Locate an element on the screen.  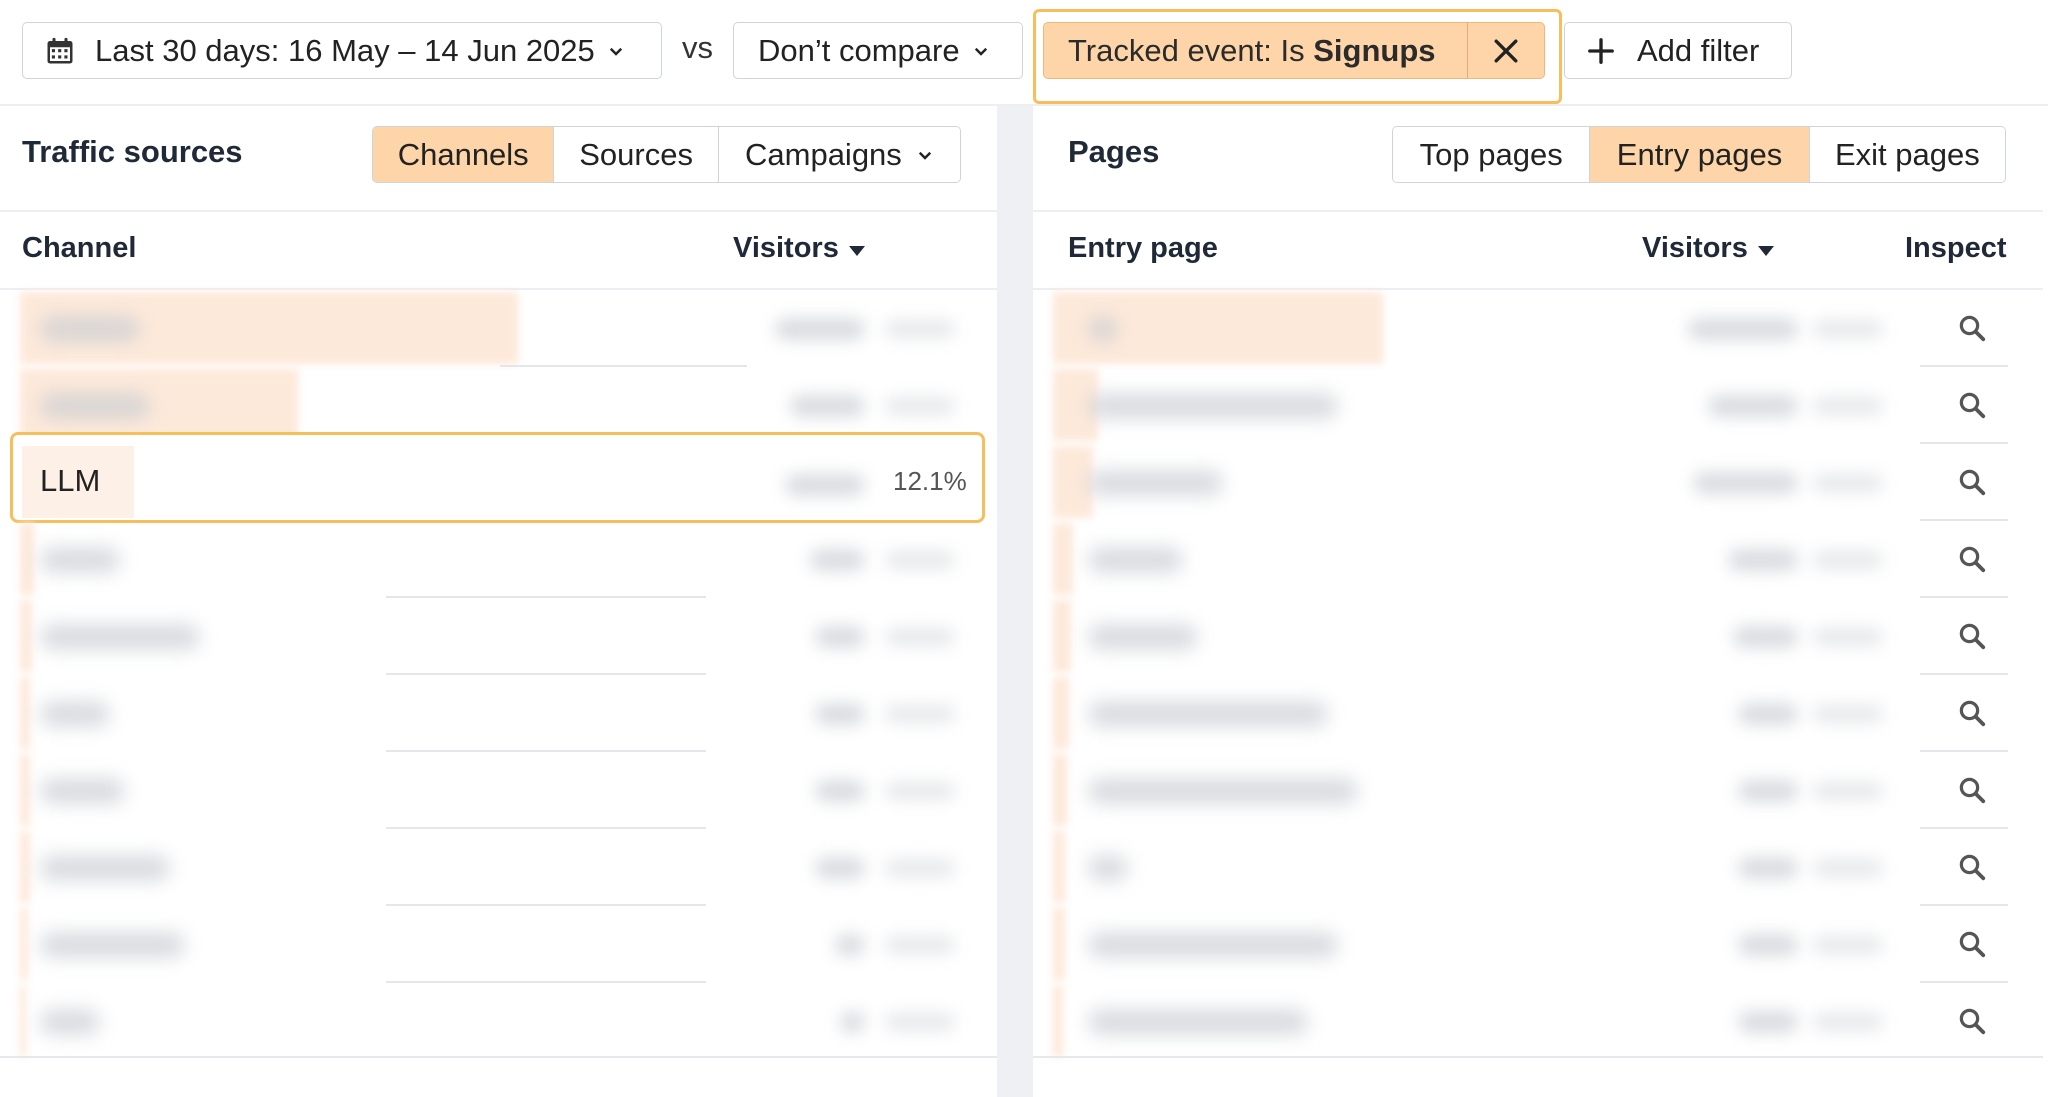
calendar-icon is located at coordinates (60, 50).